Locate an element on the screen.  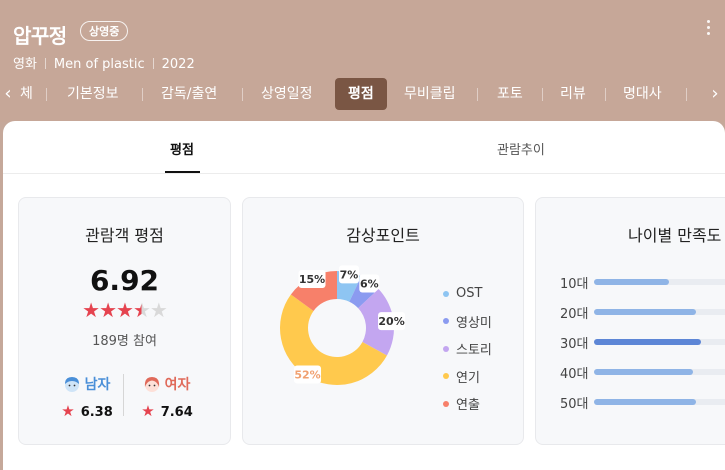
donut-value-label: 6% is located at coordinates (369, 283).